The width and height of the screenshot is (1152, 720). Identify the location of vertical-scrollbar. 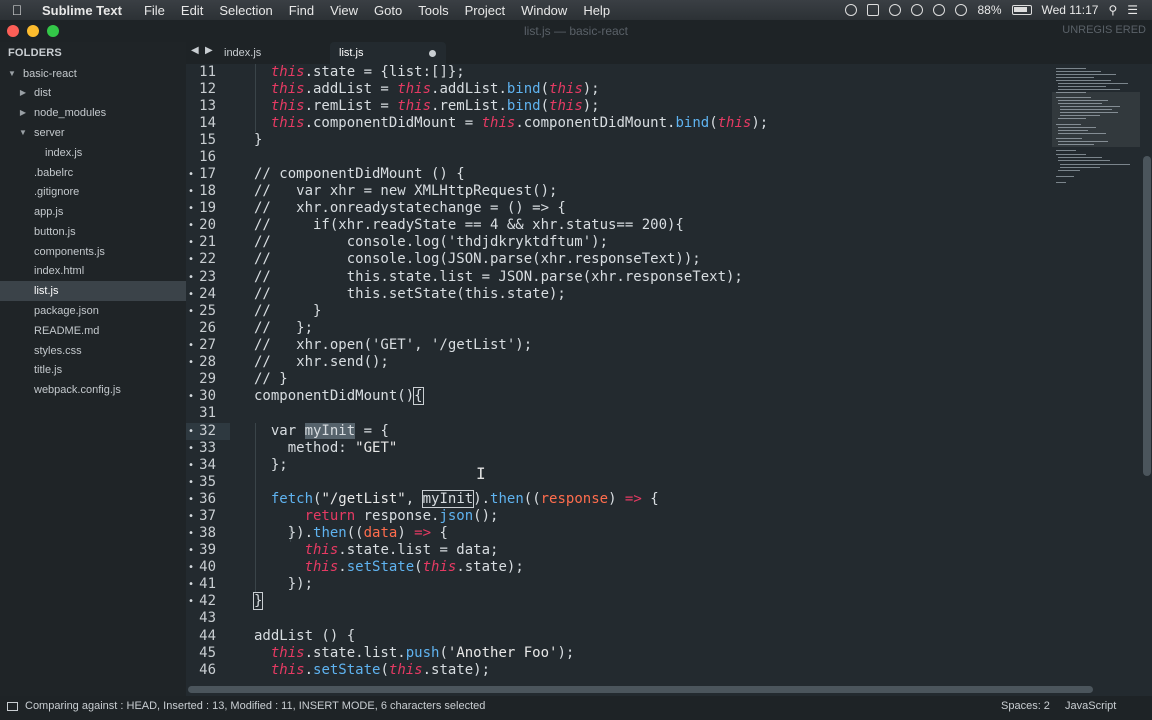
(1146, 374).